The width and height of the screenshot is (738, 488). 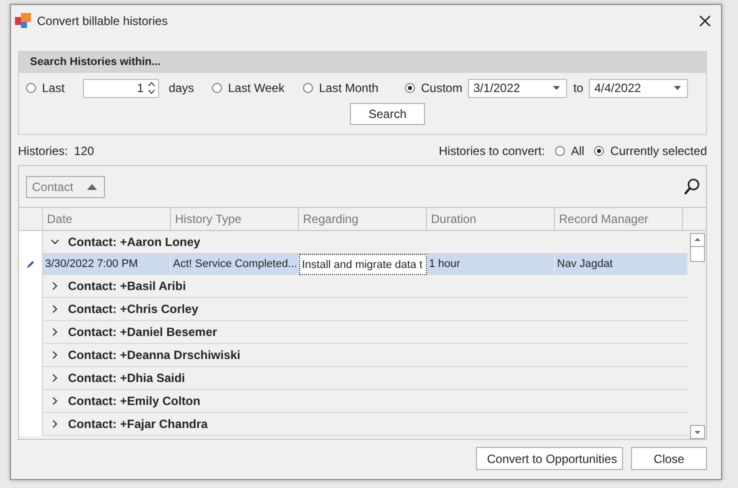 I want to click on group-by-chip: Contact, so click(x=66, y=187).